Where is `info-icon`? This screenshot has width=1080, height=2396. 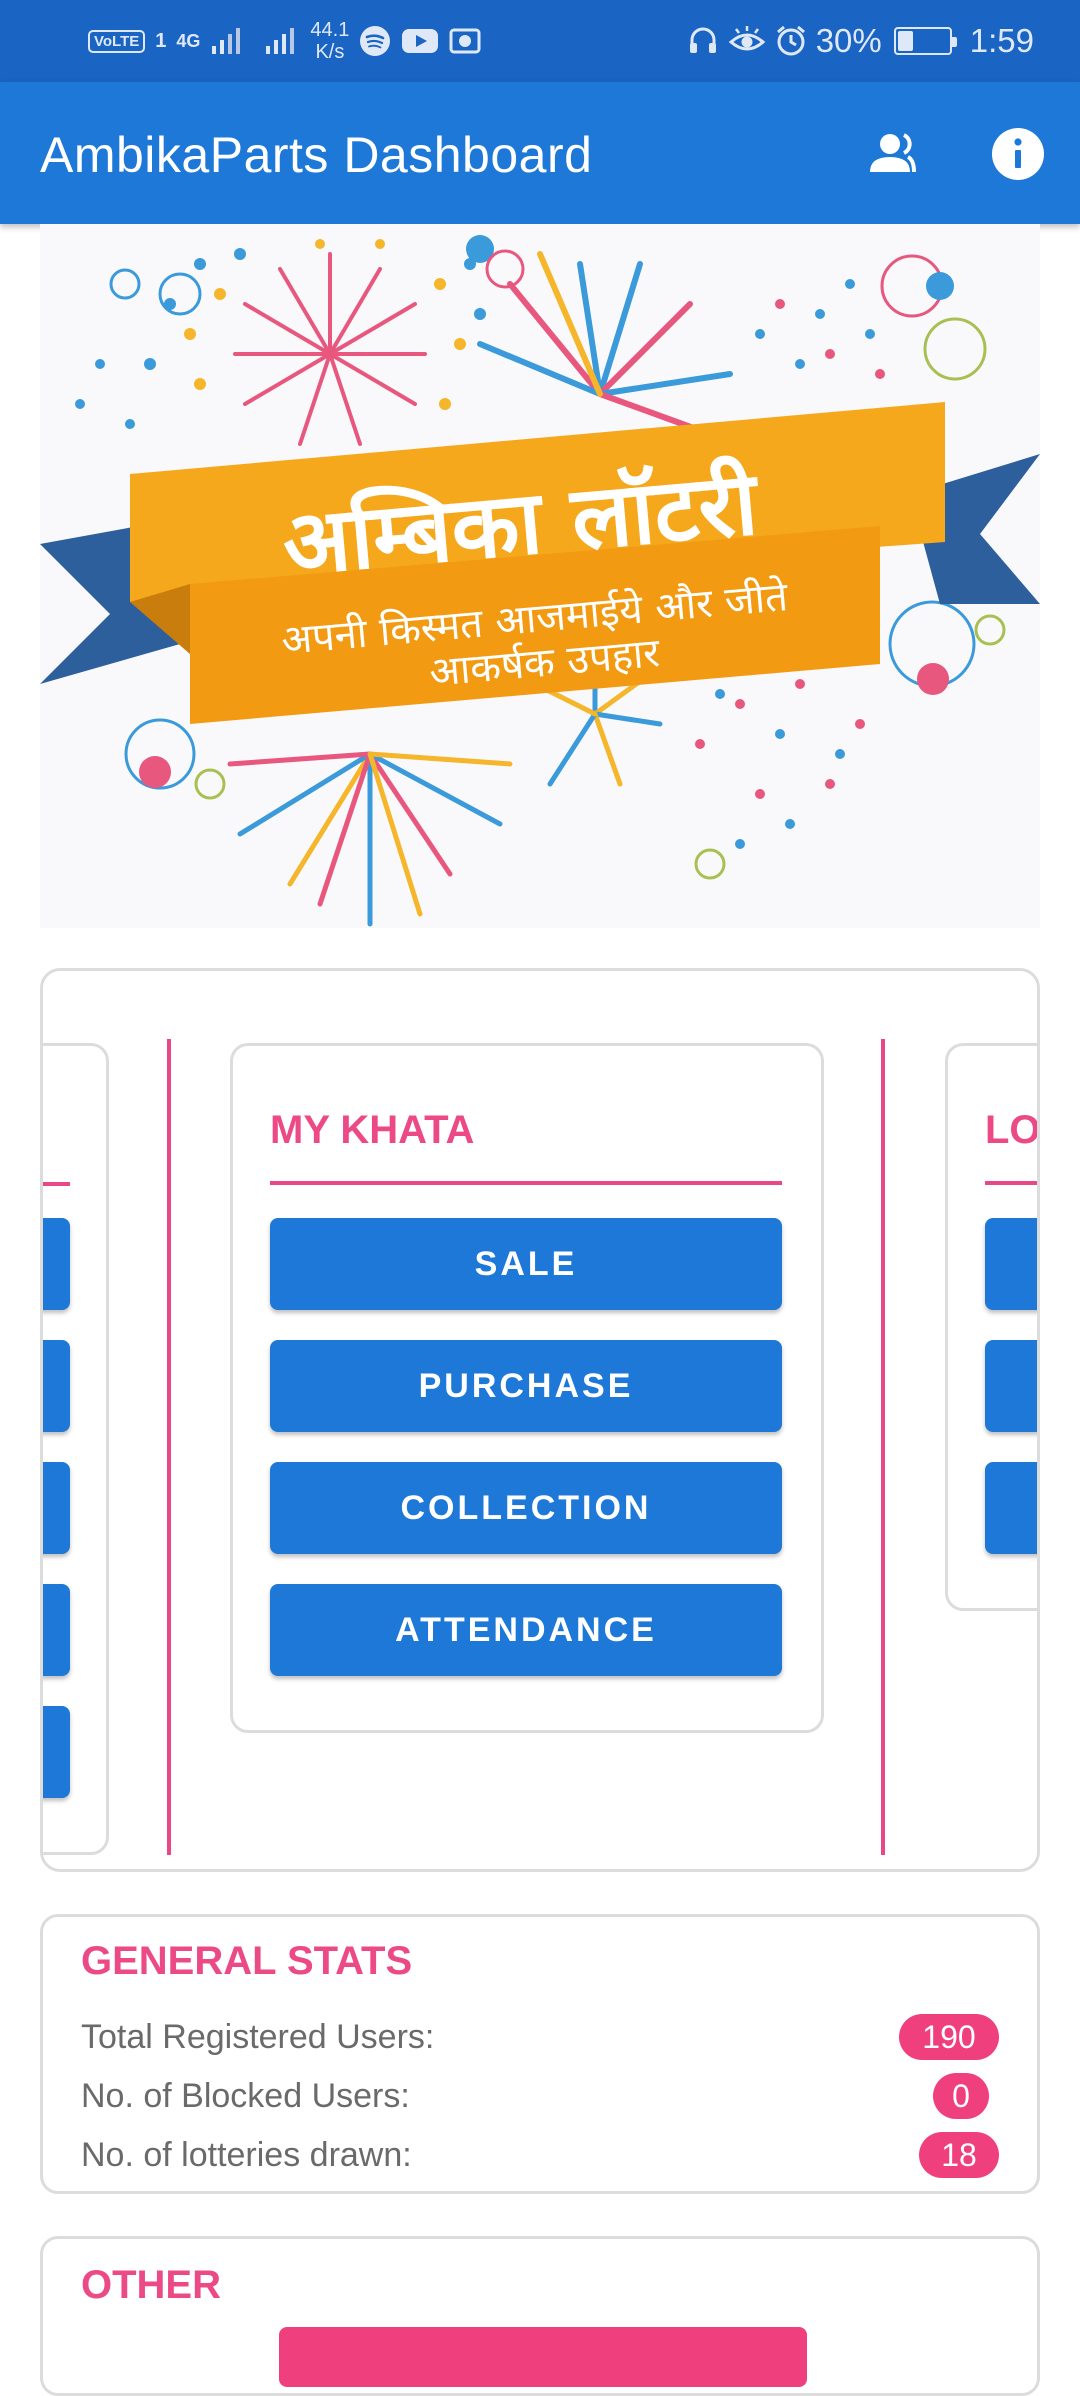
info-icon is located at coordinates (1018, 154).